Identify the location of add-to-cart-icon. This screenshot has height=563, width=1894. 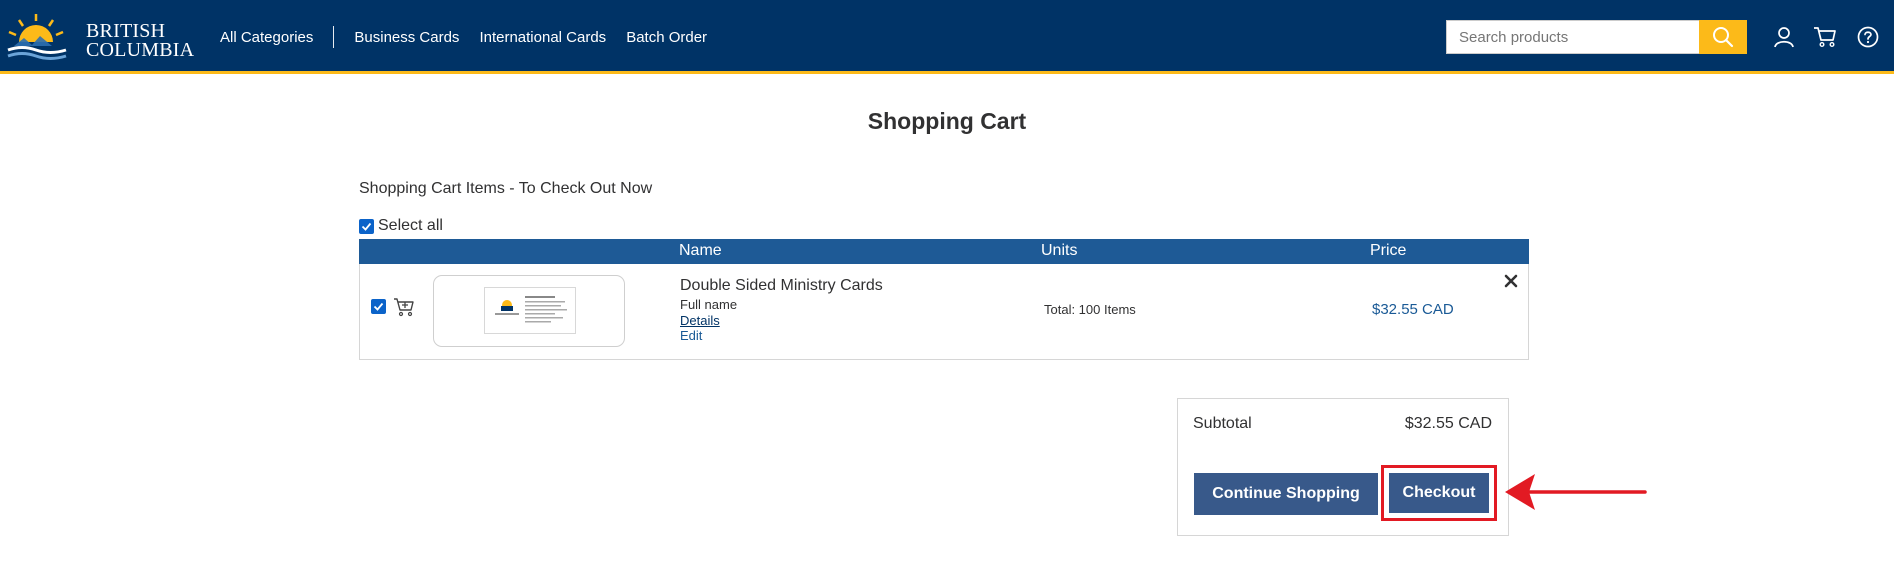
(404, 307).